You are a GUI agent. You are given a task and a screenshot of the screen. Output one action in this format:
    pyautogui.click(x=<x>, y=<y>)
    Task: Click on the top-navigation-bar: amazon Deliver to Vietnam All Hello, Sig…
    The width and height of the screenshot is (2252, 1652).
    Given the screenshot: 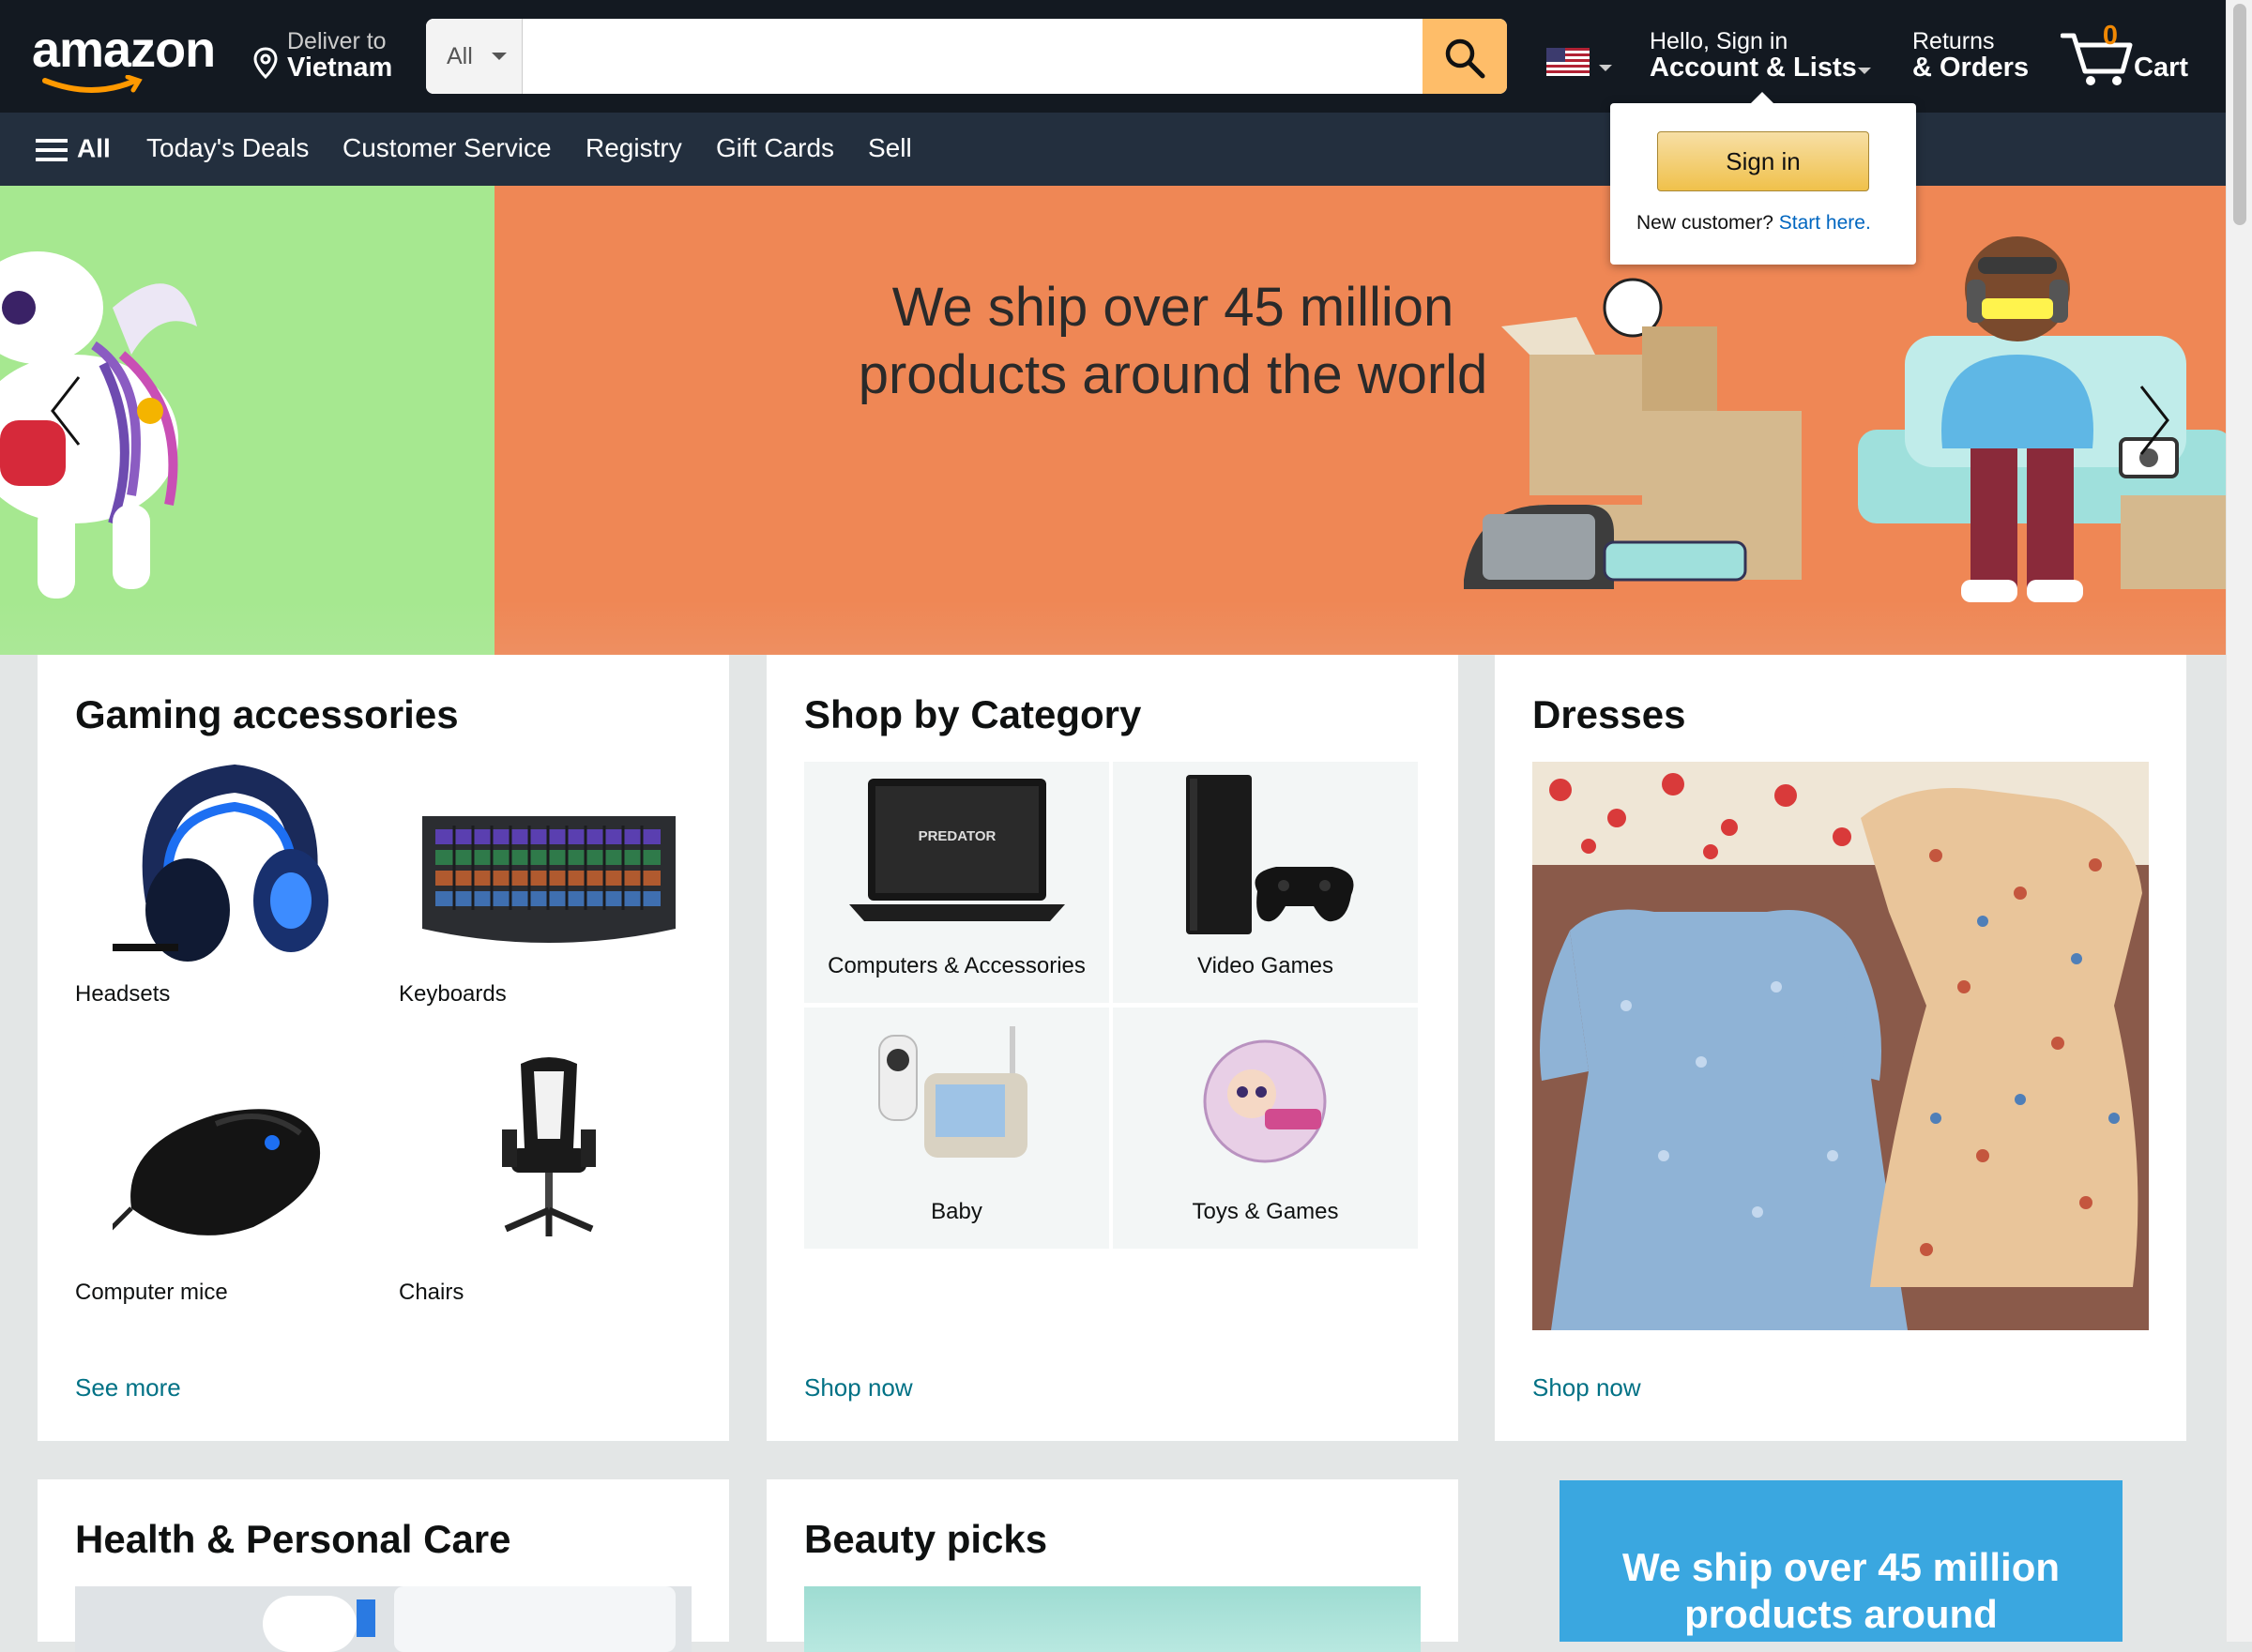 What is the action you would take?
    pyautogui.click(x=1113, y=56)
    